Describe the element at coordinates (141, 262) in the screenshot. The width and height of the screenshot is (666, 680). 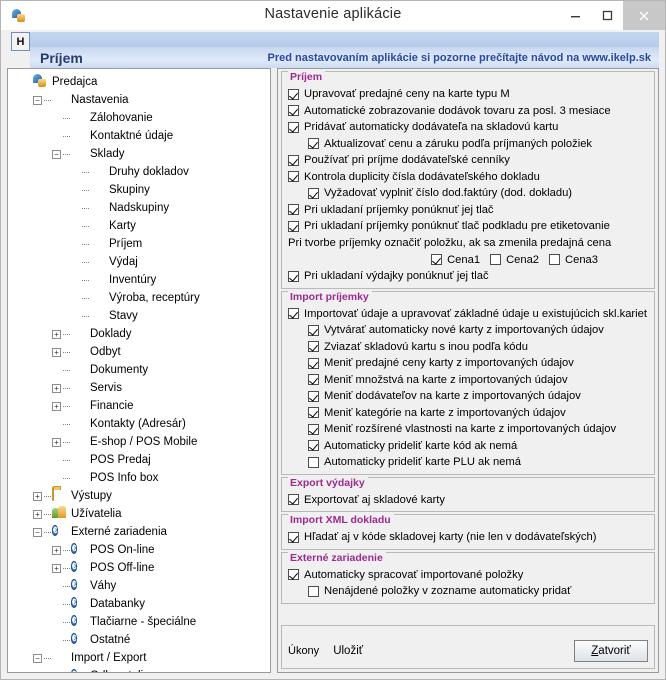
I see `tree-item-v-daj: Výdaj` at that location.